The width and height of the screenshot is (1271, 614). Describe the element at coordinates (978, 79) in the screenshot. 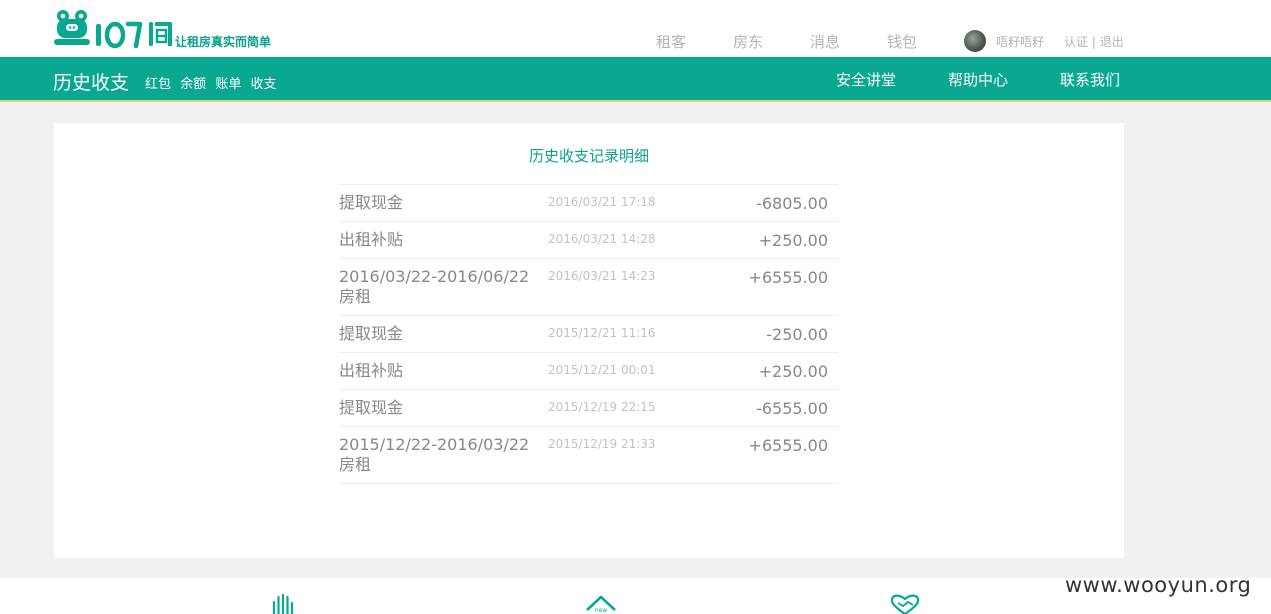

I see `help-center-link: 帮助中心` at that location.